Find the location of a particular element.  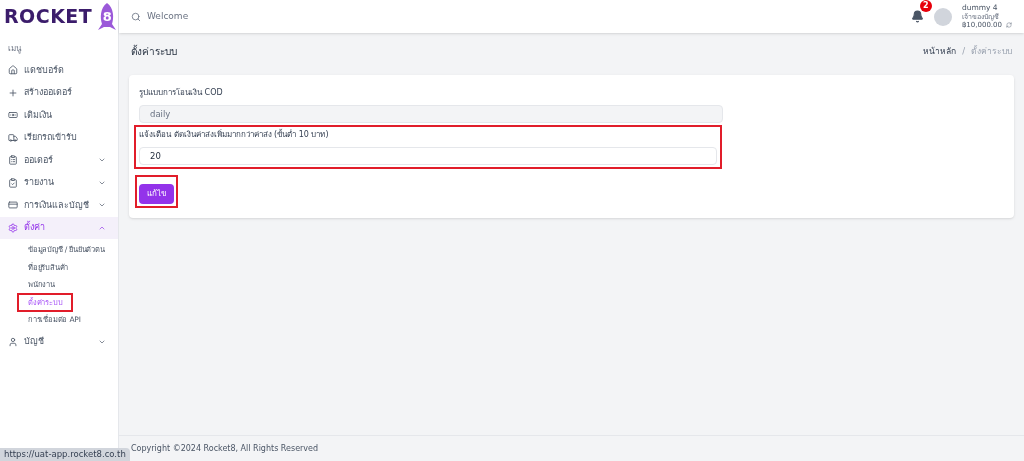

sidebar-item: ตั้งค่า is located at coordinates (59, 227).